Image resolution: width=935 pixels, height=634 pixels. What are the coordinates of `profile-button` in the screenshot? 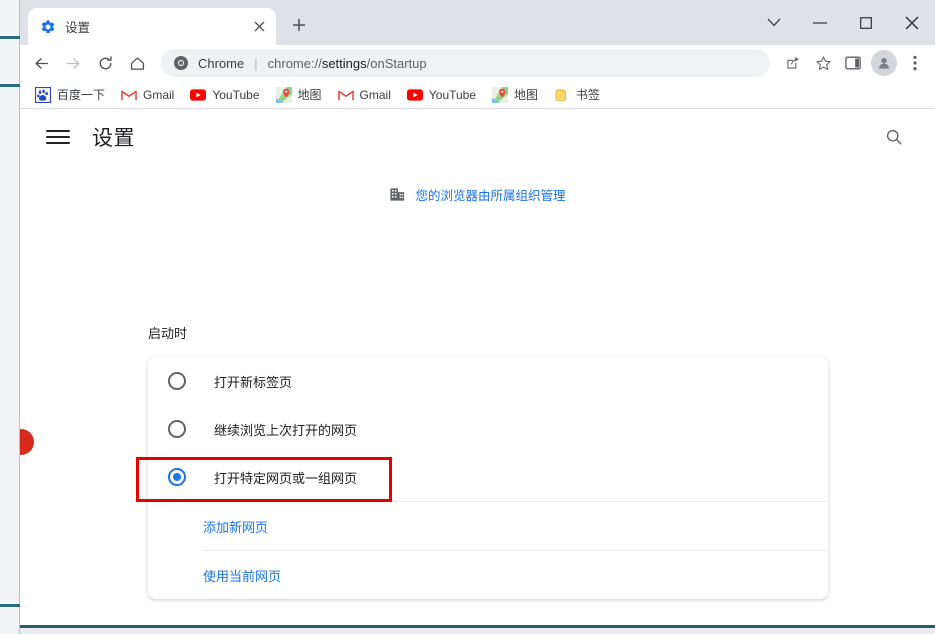 It's located at (884, 63).